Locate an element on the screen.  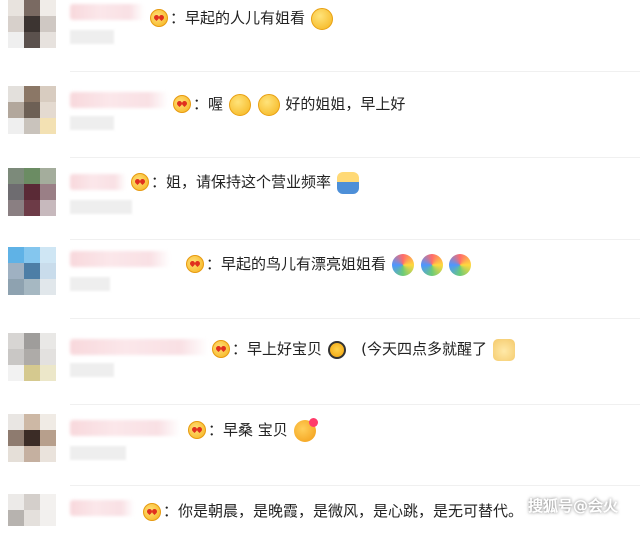
comment-content: 早起的人儿有姐看 is located at coordinates (245, 18).